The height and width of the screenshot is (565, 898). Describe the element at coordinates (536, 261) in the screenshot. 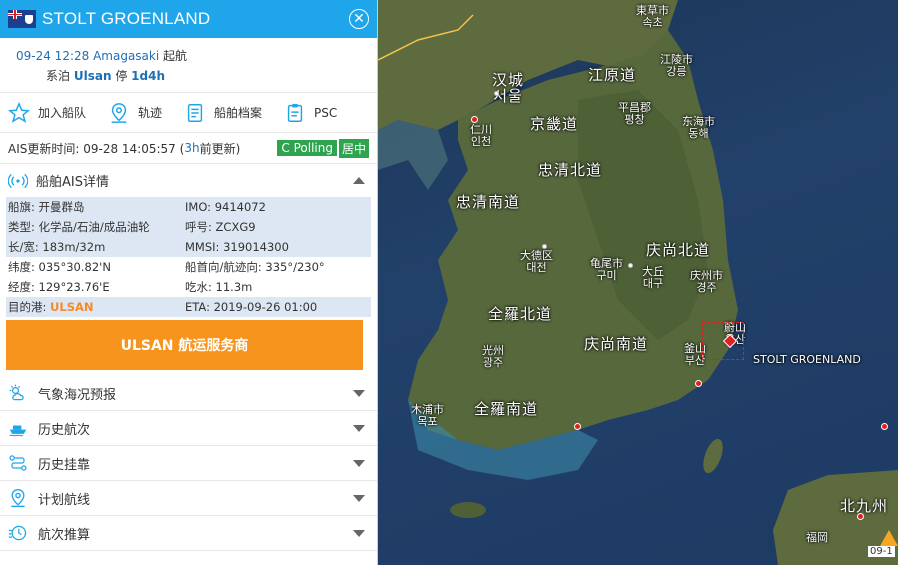

I see `map-label-daejeon: 大德区 대전` at that location.